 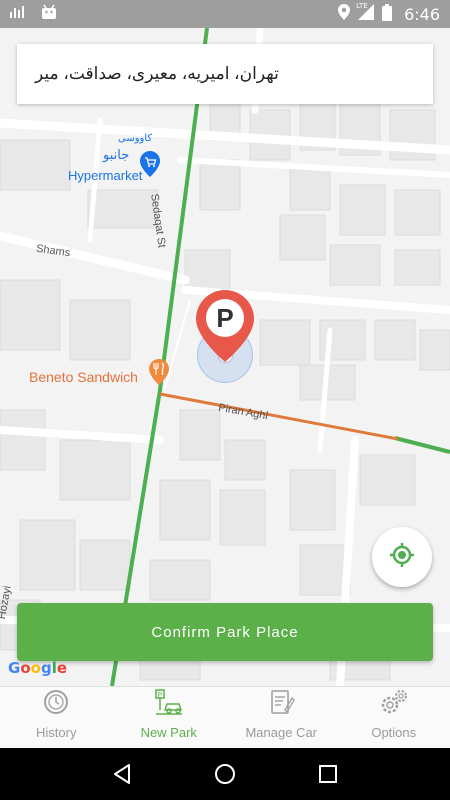 What do you see at coordinates (135, 138) in the screenshot?
I see `poi-hypermarket-fa-small: كاووسى` at bounding box center [135, 138].